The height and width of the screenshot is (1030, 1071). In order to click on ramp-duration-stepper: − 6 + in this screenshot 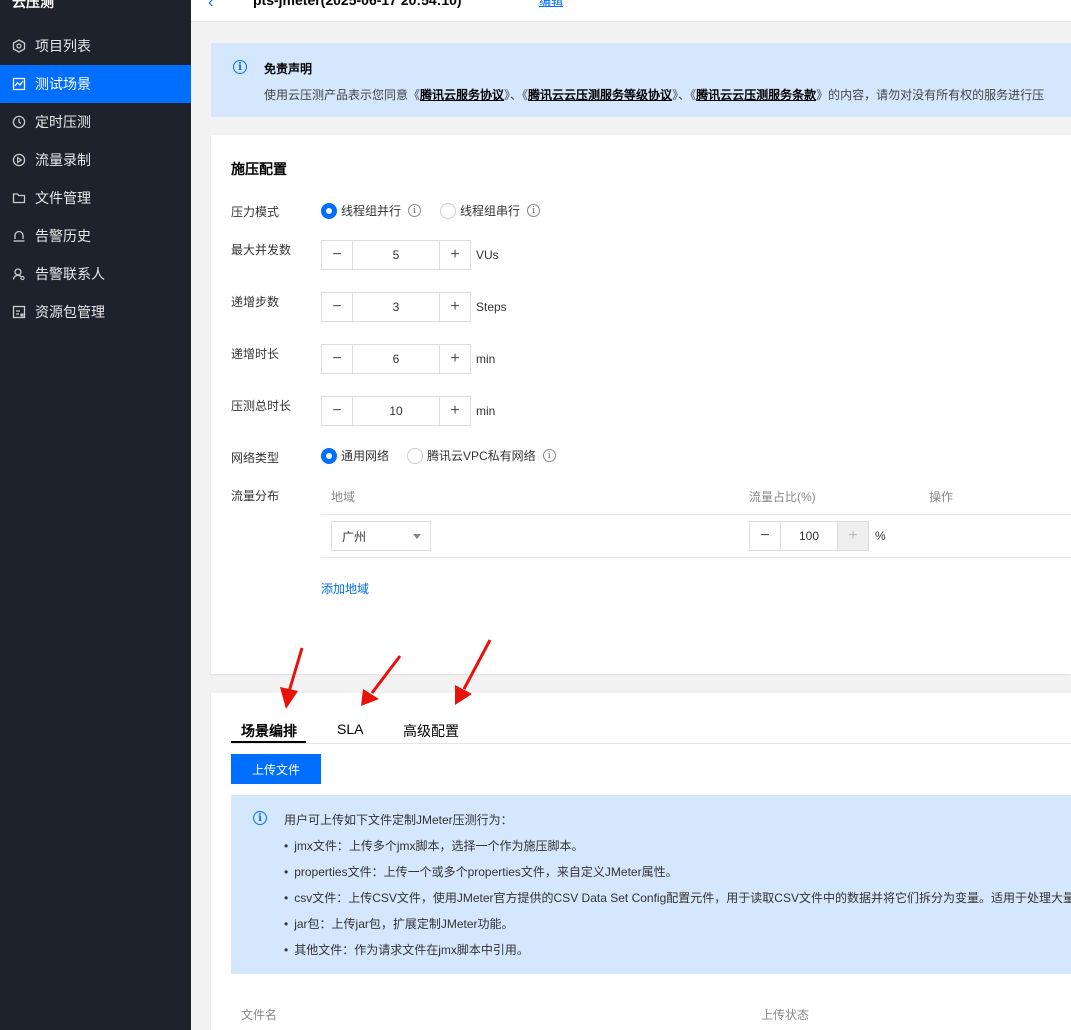, I will do `click(396, 359)`.